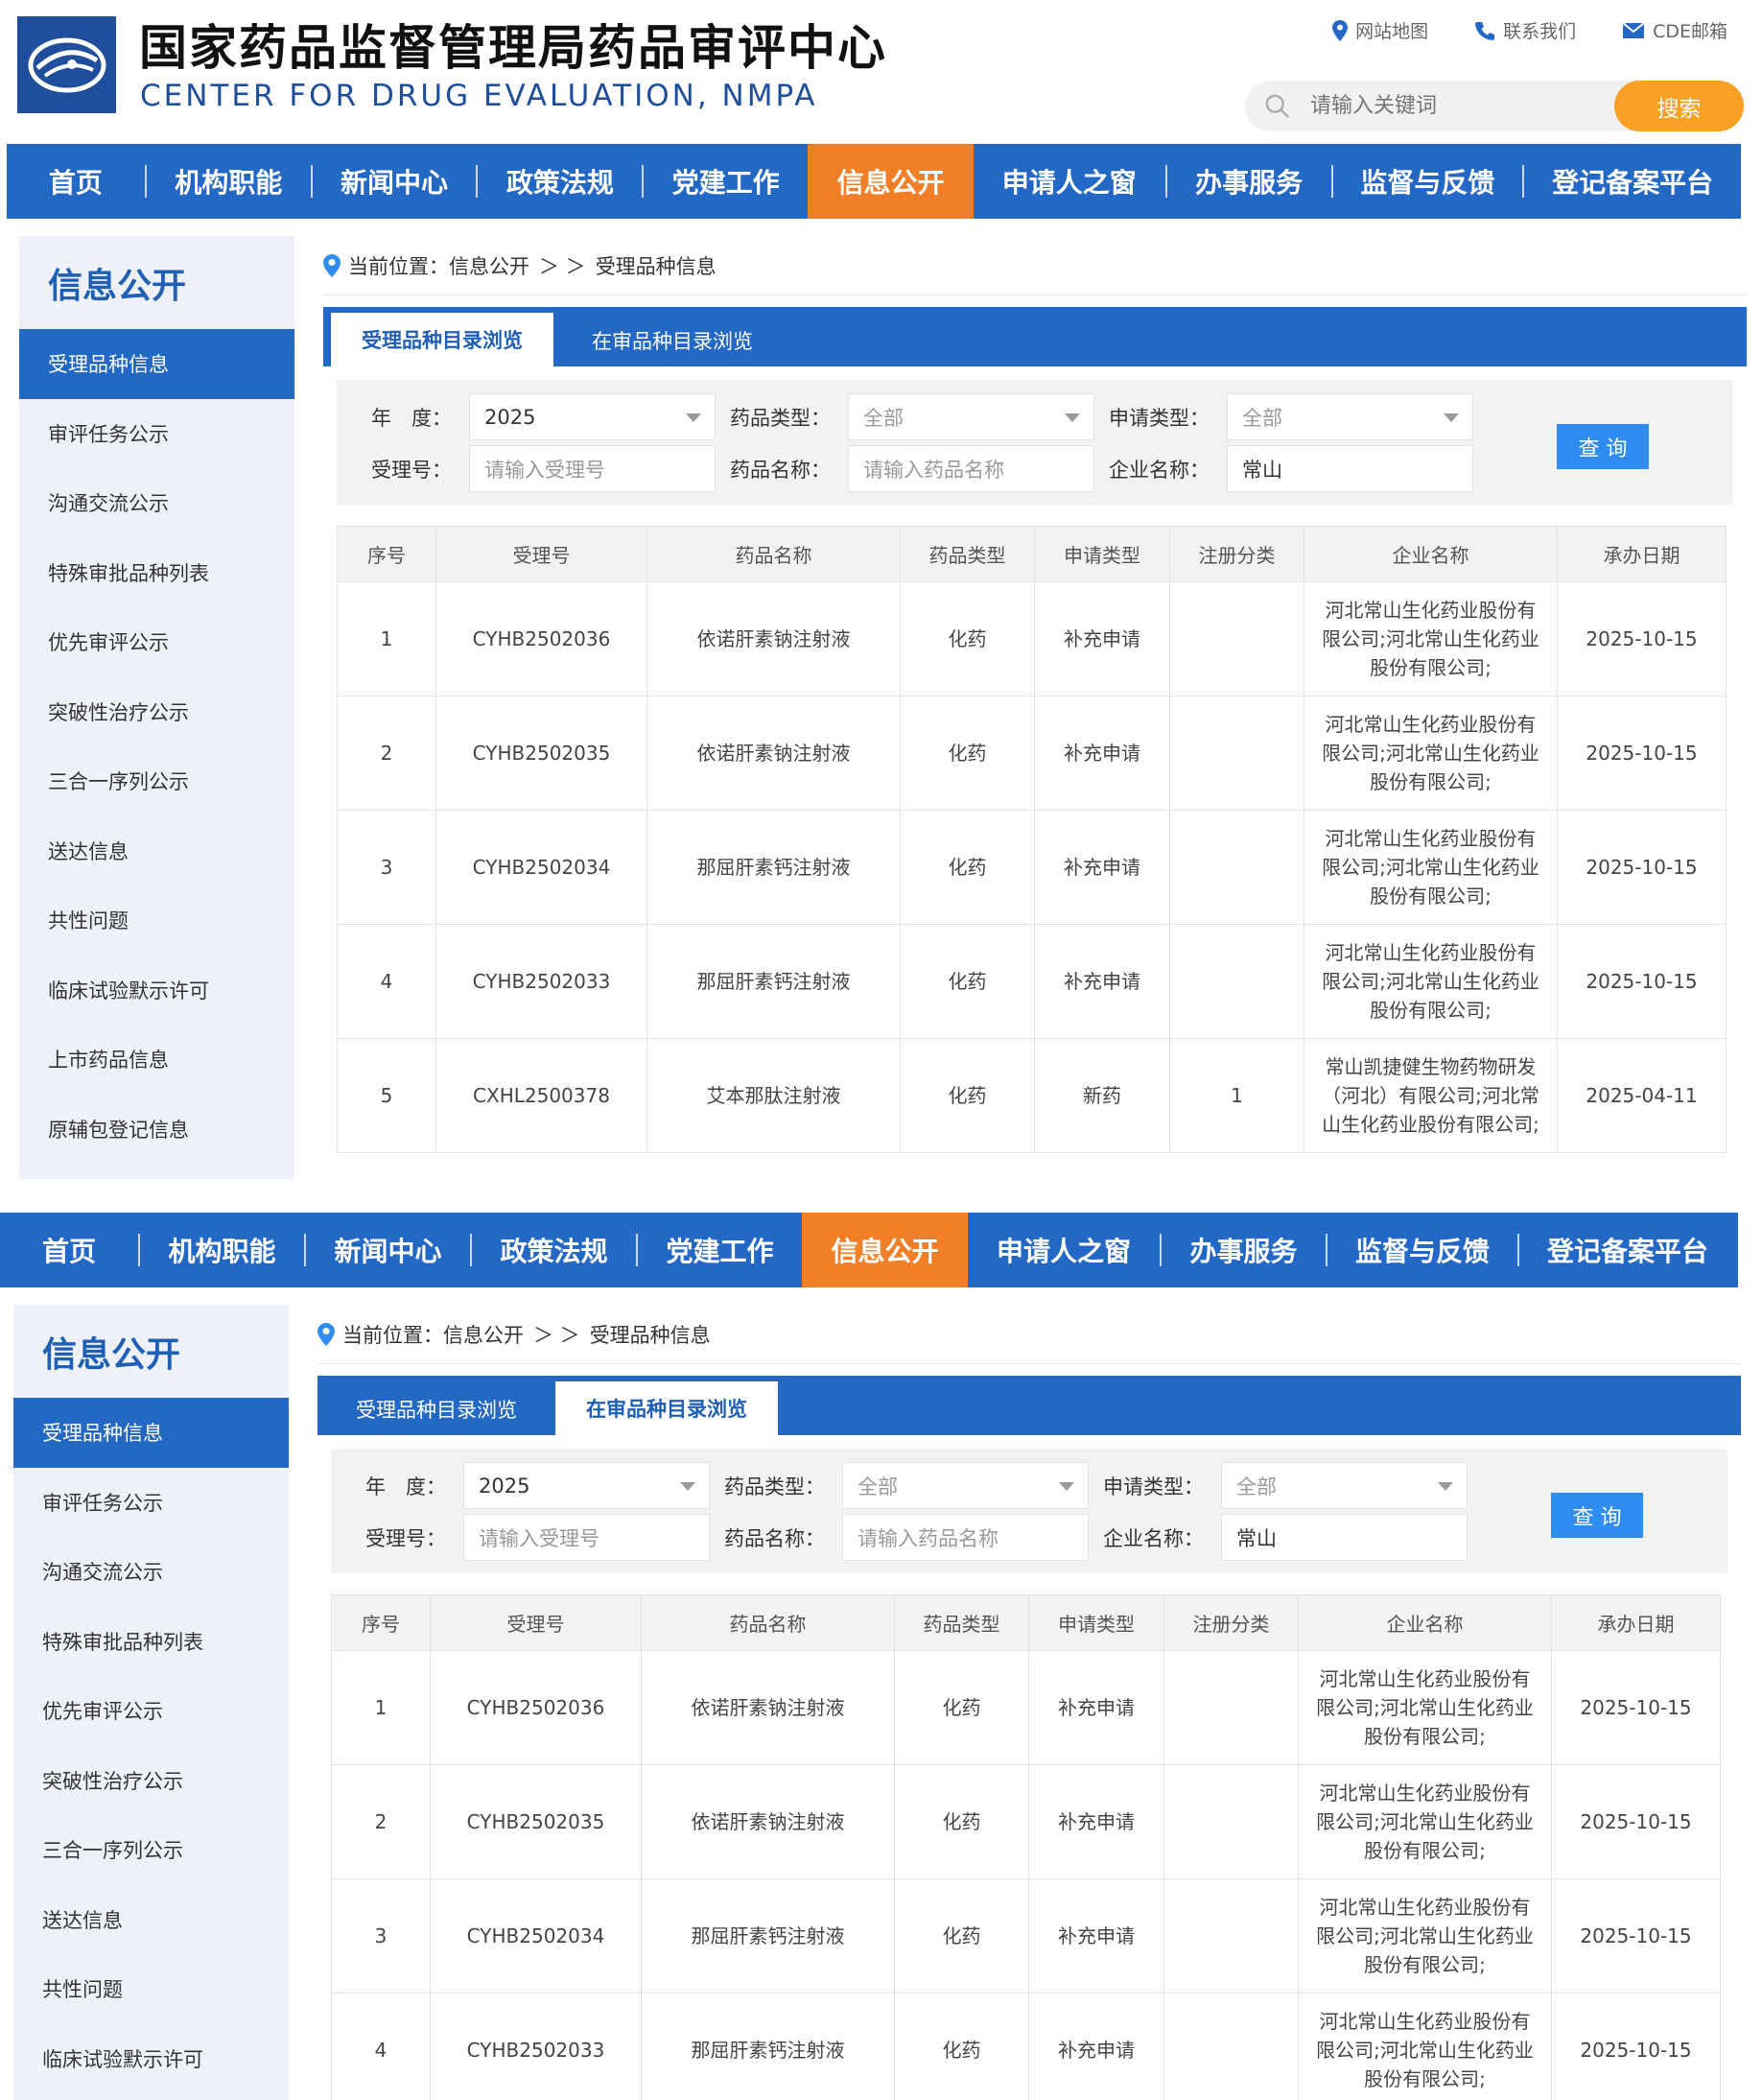  Describe the element at coordinates (66, 64) in the screenshot. I see `logo-icon` at that location.